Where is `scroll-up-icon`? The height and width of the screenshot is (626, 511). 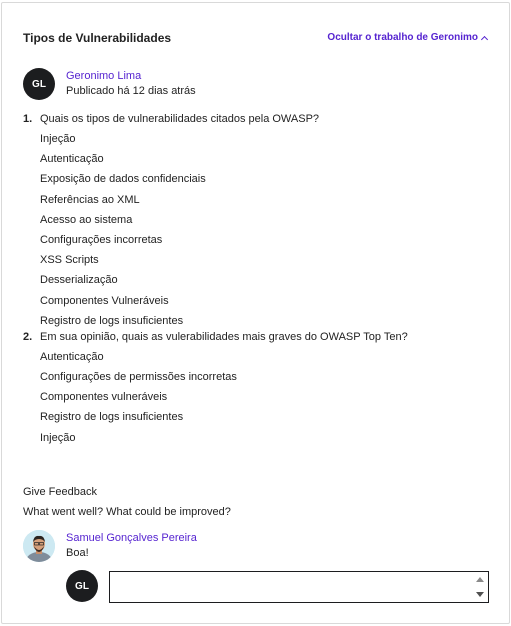
scroll-up-icon is located at coordinates (480, 579).